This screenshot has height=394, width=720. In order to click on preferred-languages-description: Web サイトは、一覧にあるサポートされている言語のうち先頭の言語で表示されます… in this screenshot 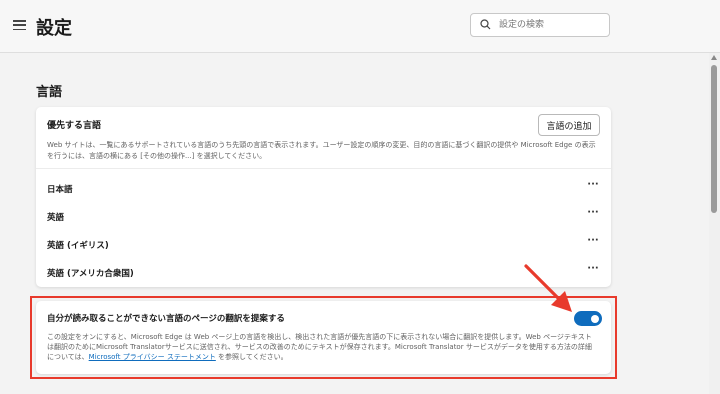, I will do `click(321, 150)`.